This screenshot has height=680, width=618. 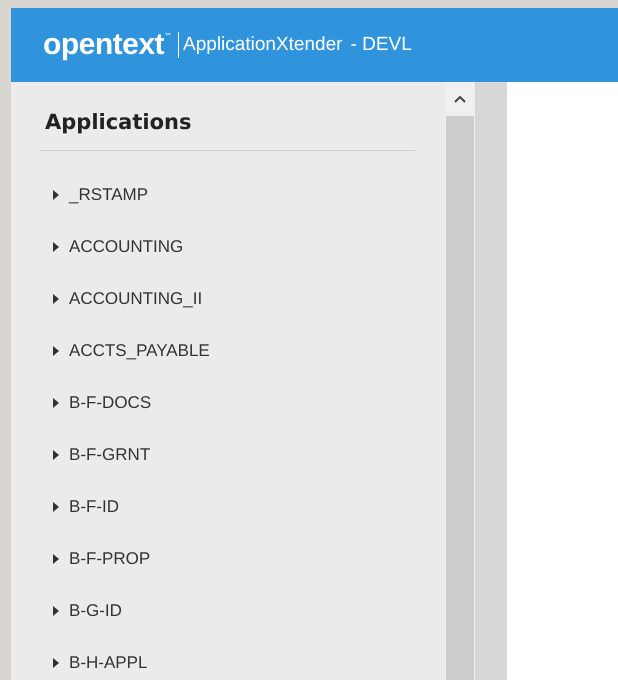 I want to click on tree-item: _RSTAMP, so click(x=234, y=195).